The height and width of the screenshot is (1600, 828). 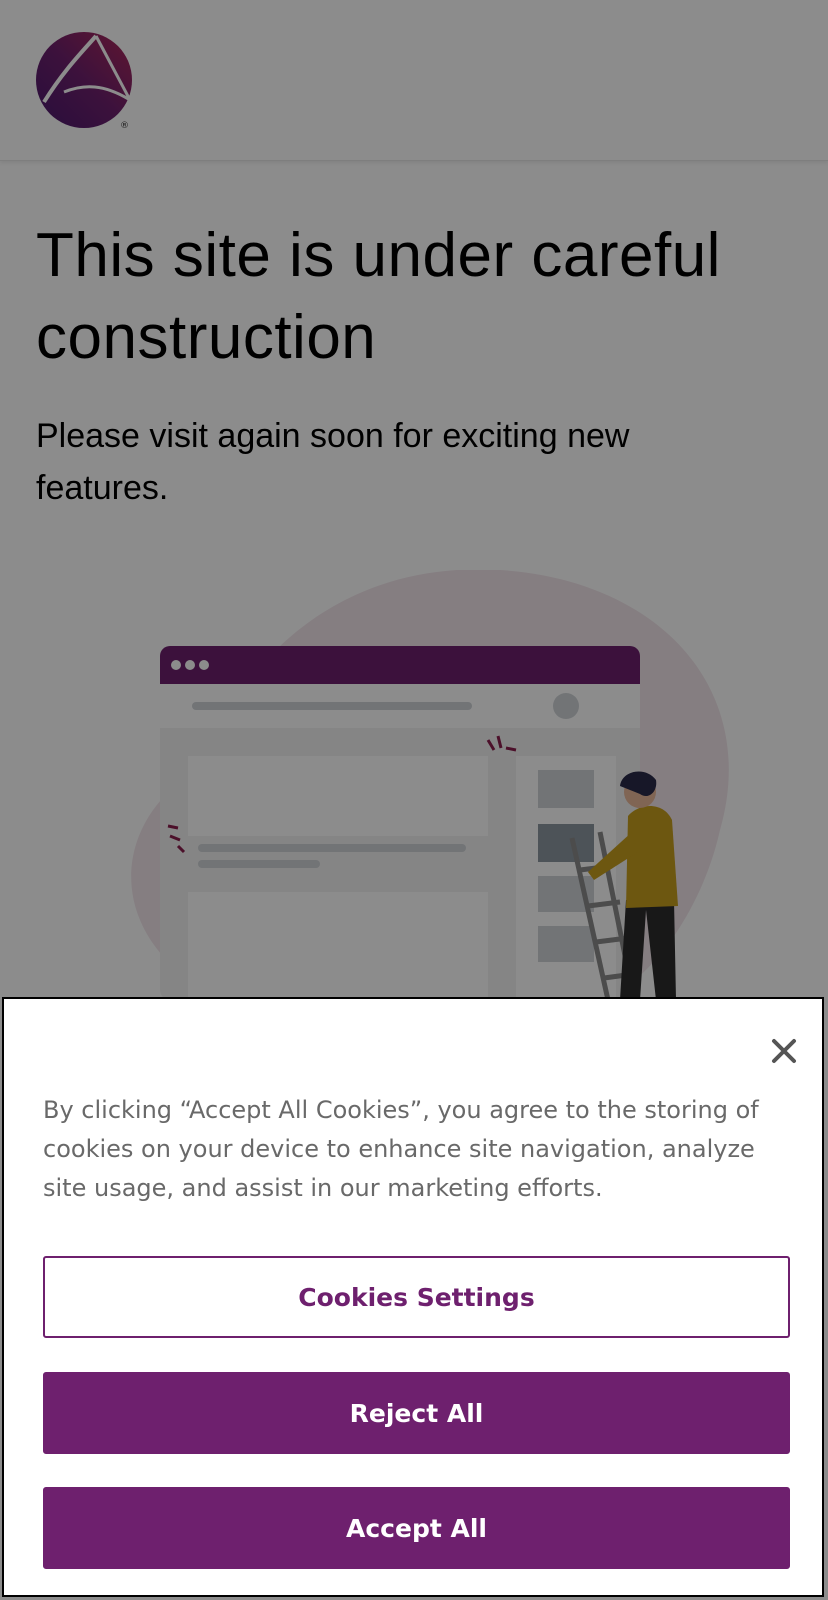 I want to click on accept-all-button: Accept All, so click(x=416, y=1528).